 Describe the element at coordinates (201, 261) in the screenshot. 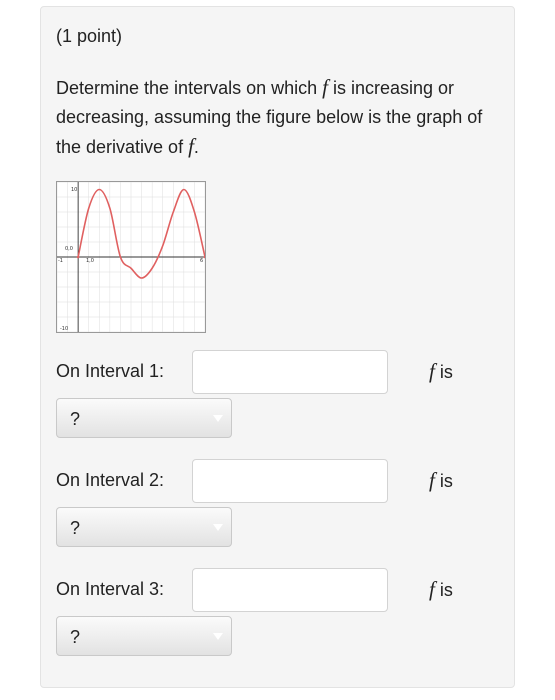

I see `x-max-label: 6` at that location.